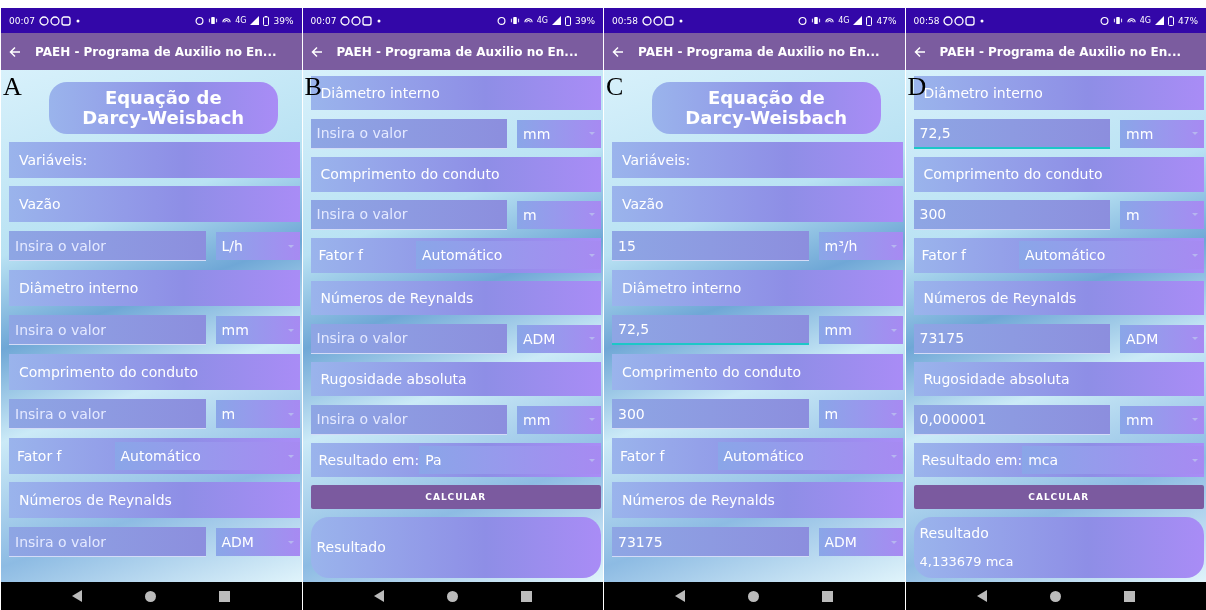 The image size is (1206, 610). Describe the element at coordinates (341, 255) in the screenshot. I see `option-label: Fator f` at that location.